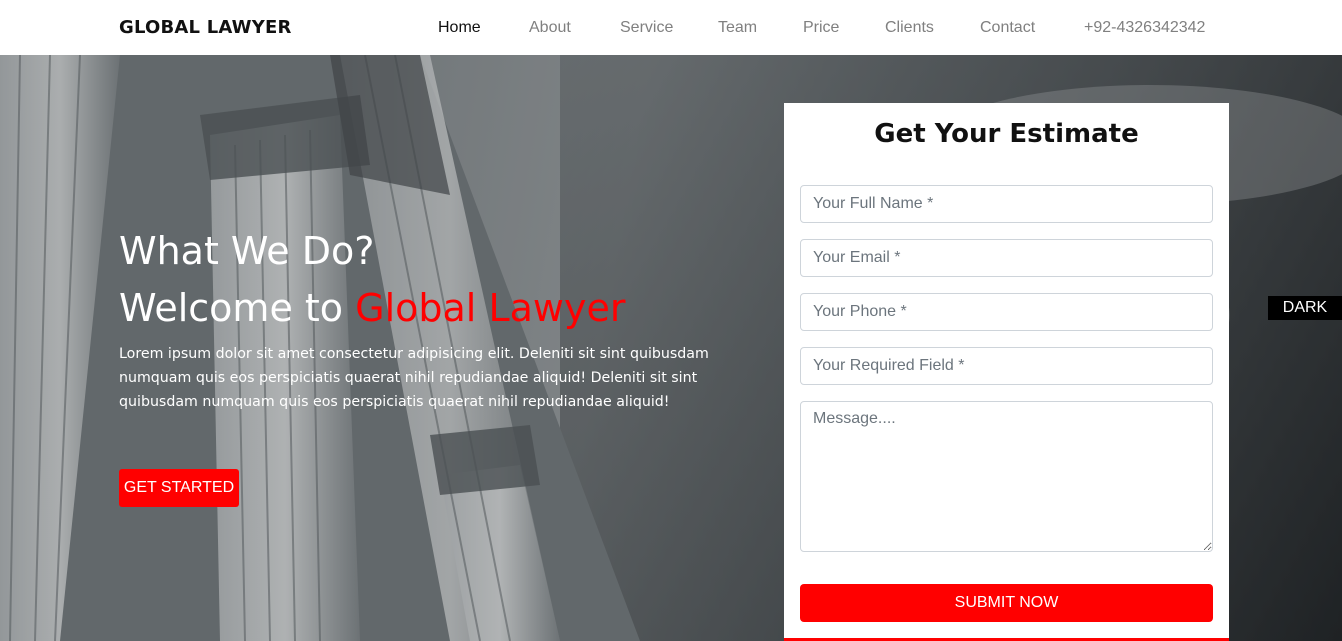  Describe the element at coordinates (372, 280) in the screenshot. I see `hero-heading: What We Do? Welcome to Global Lawyer` at that location.